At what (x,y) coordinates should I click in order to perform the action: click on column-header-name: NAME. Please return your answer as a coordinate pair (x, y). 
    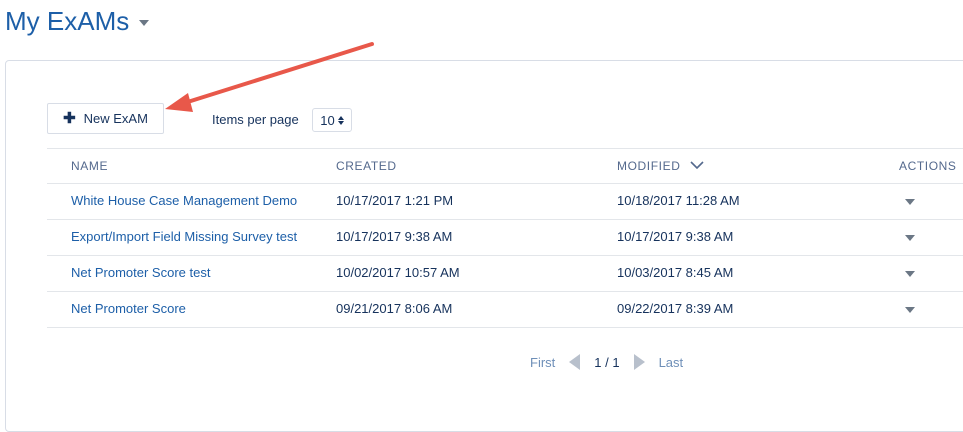
    Looking at the image, I should click on (89, 166).